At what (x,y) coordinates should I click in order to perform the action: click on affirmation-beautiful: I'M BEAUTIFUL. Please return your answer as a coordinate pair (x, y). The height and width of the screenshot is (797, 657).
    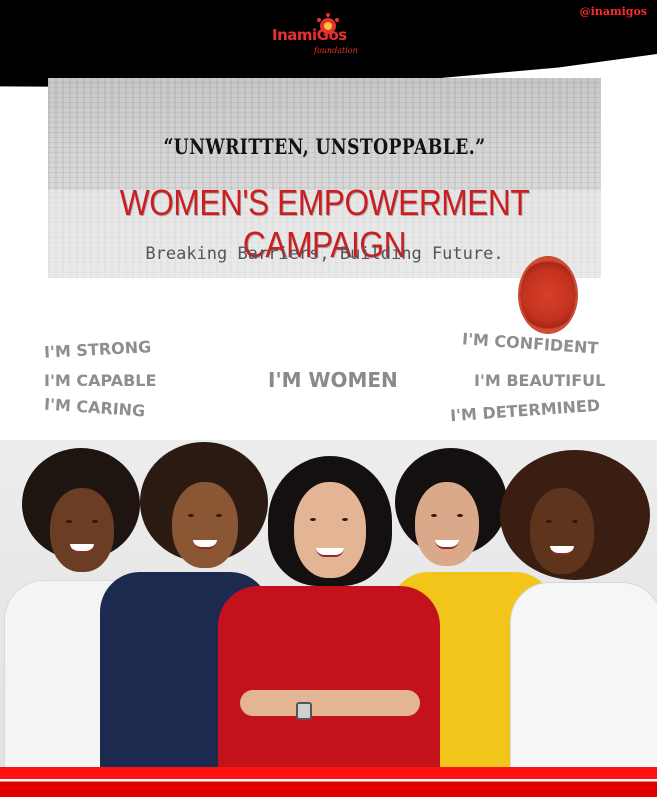
    Looking at the image, I should click on (540, 380).